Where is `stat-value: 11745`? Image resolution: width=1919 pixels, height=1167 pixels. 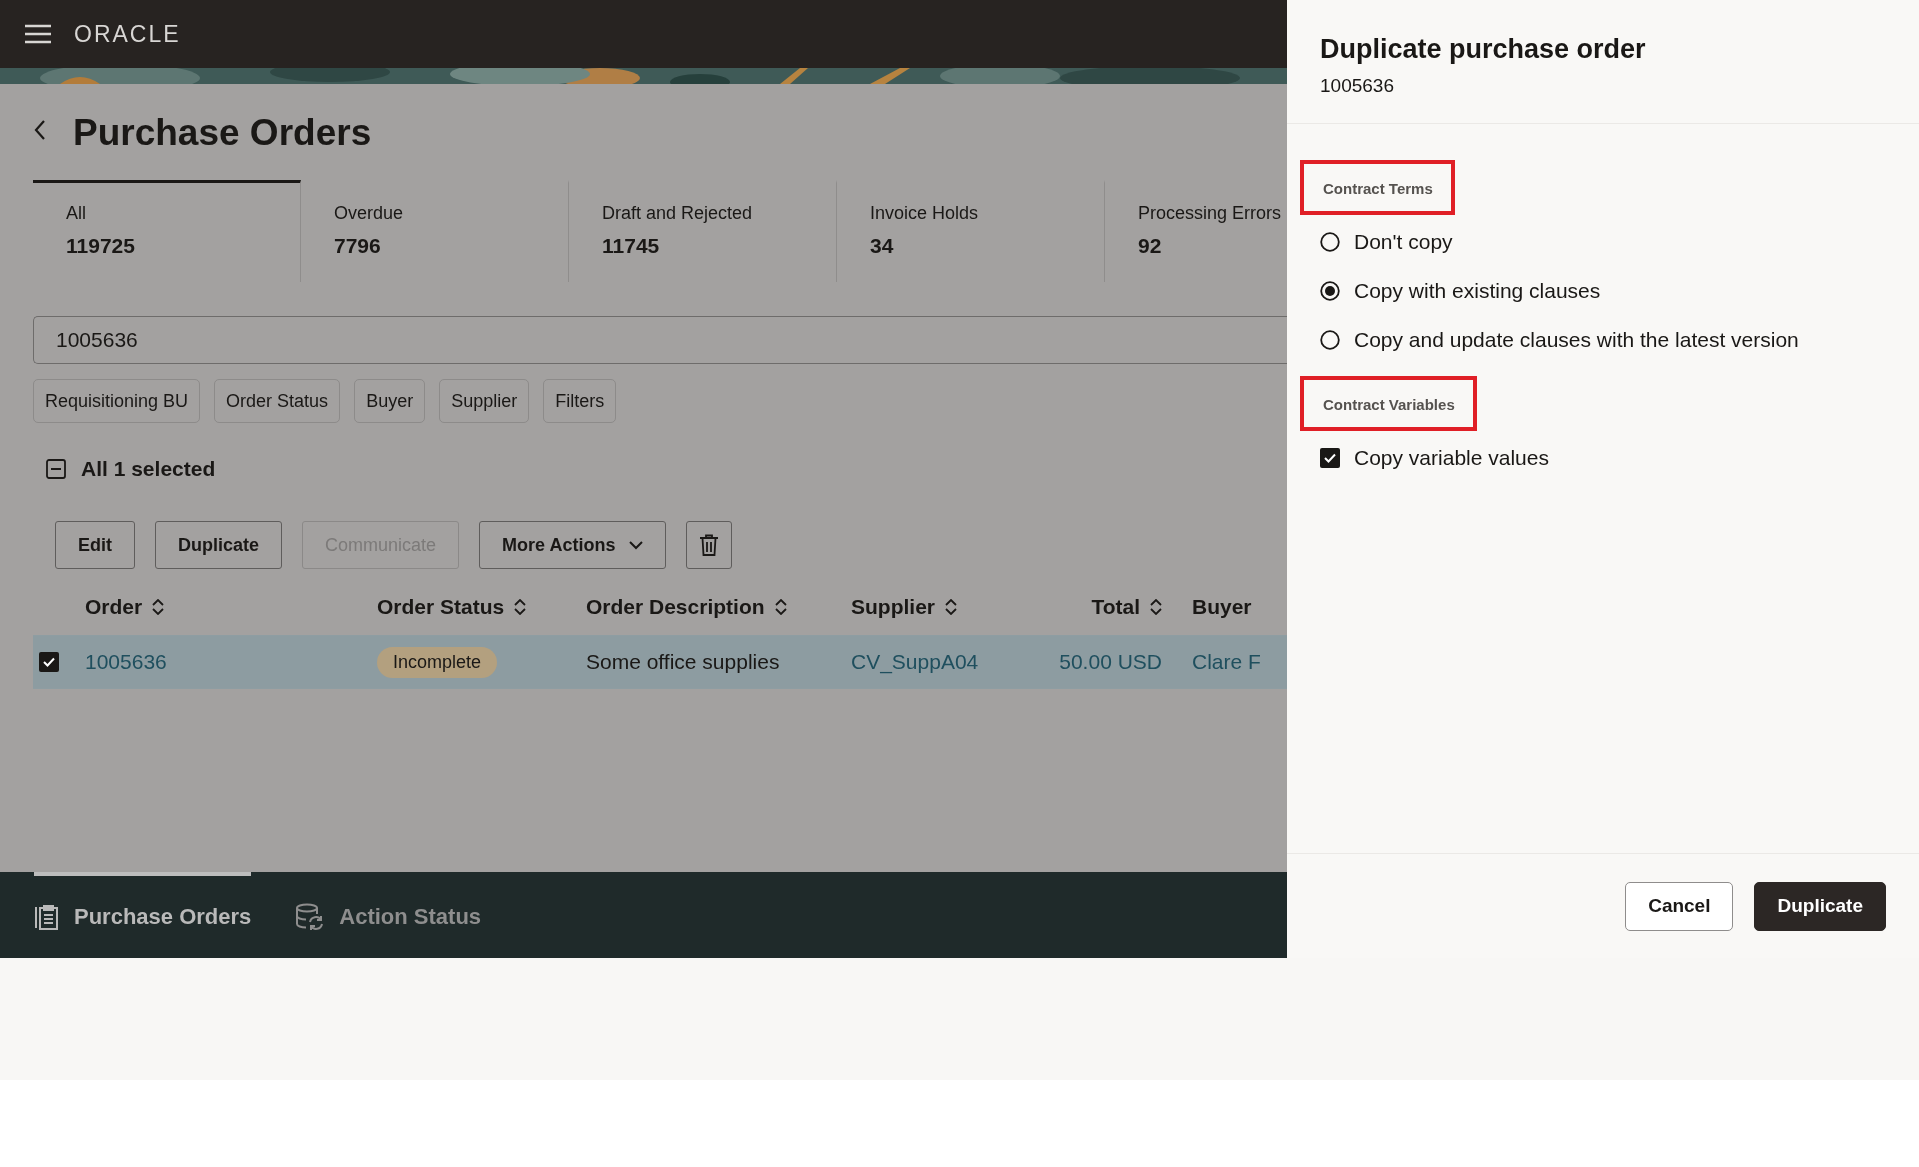
stat-value: 11745 is located at coordinates (631, 246).